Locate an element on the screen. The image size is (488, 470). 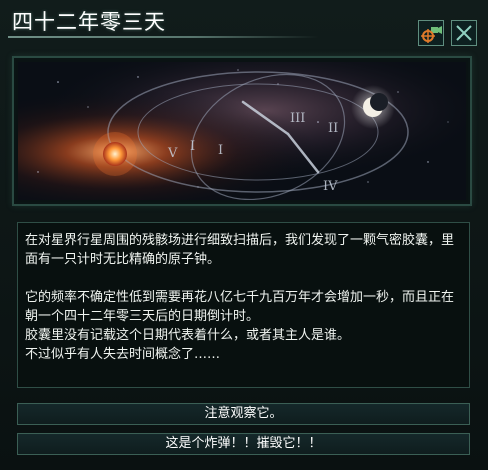
choice-observe-button: 注意观察它。 is located at coordinates (243, 414).